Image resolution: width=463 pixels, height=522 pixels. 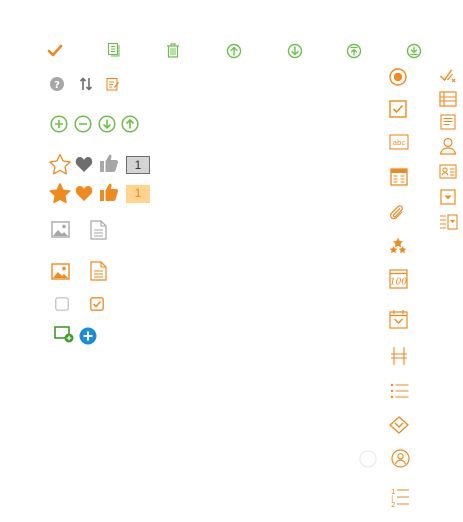 What do you see at coordinates (400, 458) in the screenshot?
I see `user-field-icon` at bounding box center [400, 458].